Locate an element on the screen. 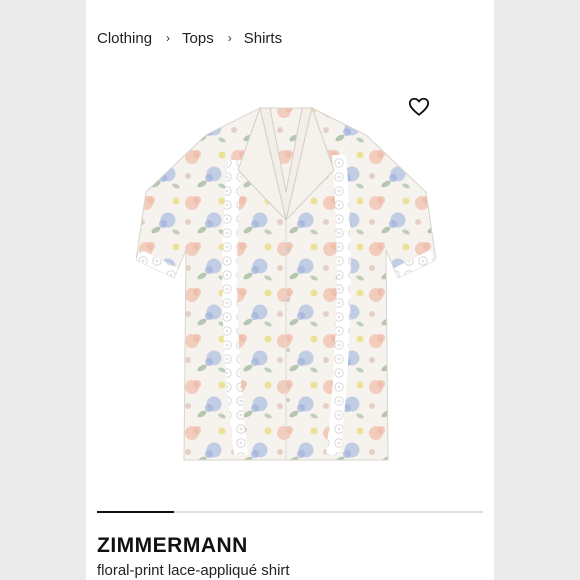 This screenshot has height=580, width=580. breadcrumb-tops: Tops is located at coordinates (198, 38).